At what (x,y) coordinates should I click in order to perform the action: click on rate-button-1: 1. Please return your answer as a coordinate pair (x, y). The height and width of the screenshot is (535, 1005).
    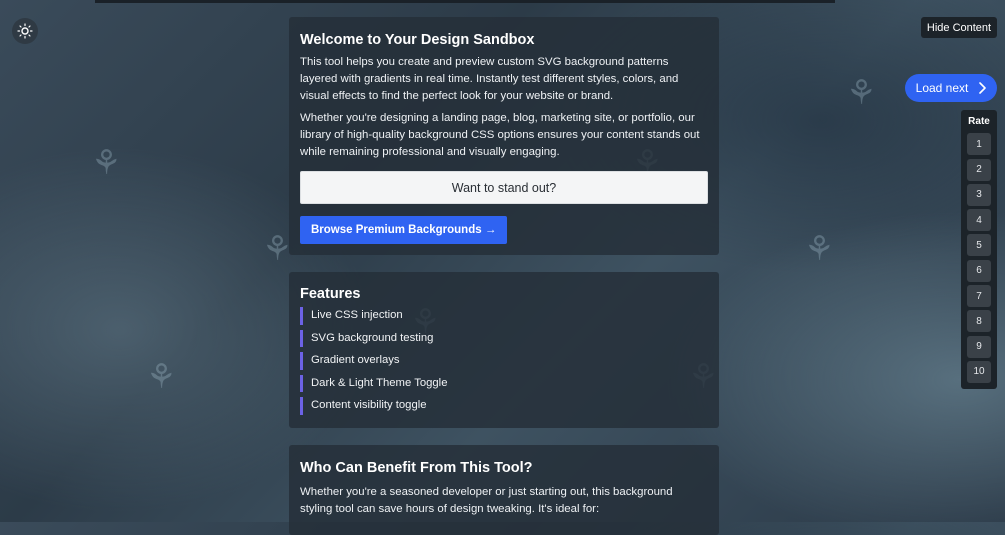
    Looking at the image, I should click on (979, 144).